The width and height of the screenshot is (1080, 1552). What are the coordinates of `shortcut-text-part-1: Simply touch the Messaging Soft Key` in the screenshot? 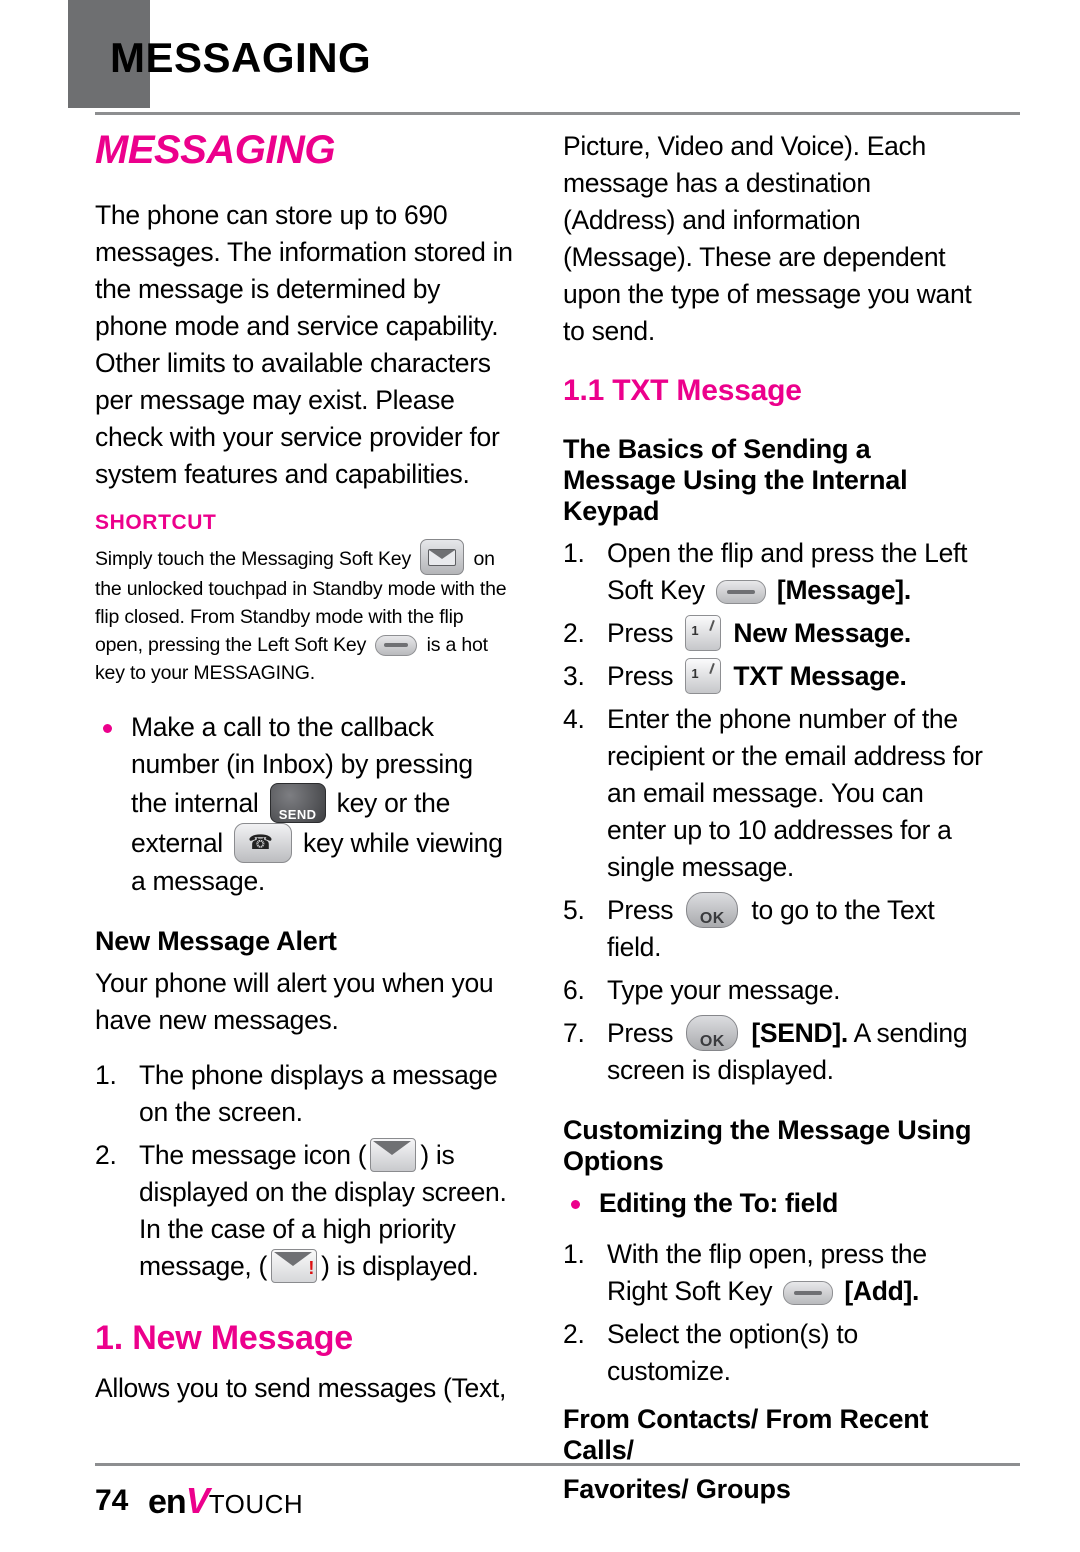 It's located at (253, 559).